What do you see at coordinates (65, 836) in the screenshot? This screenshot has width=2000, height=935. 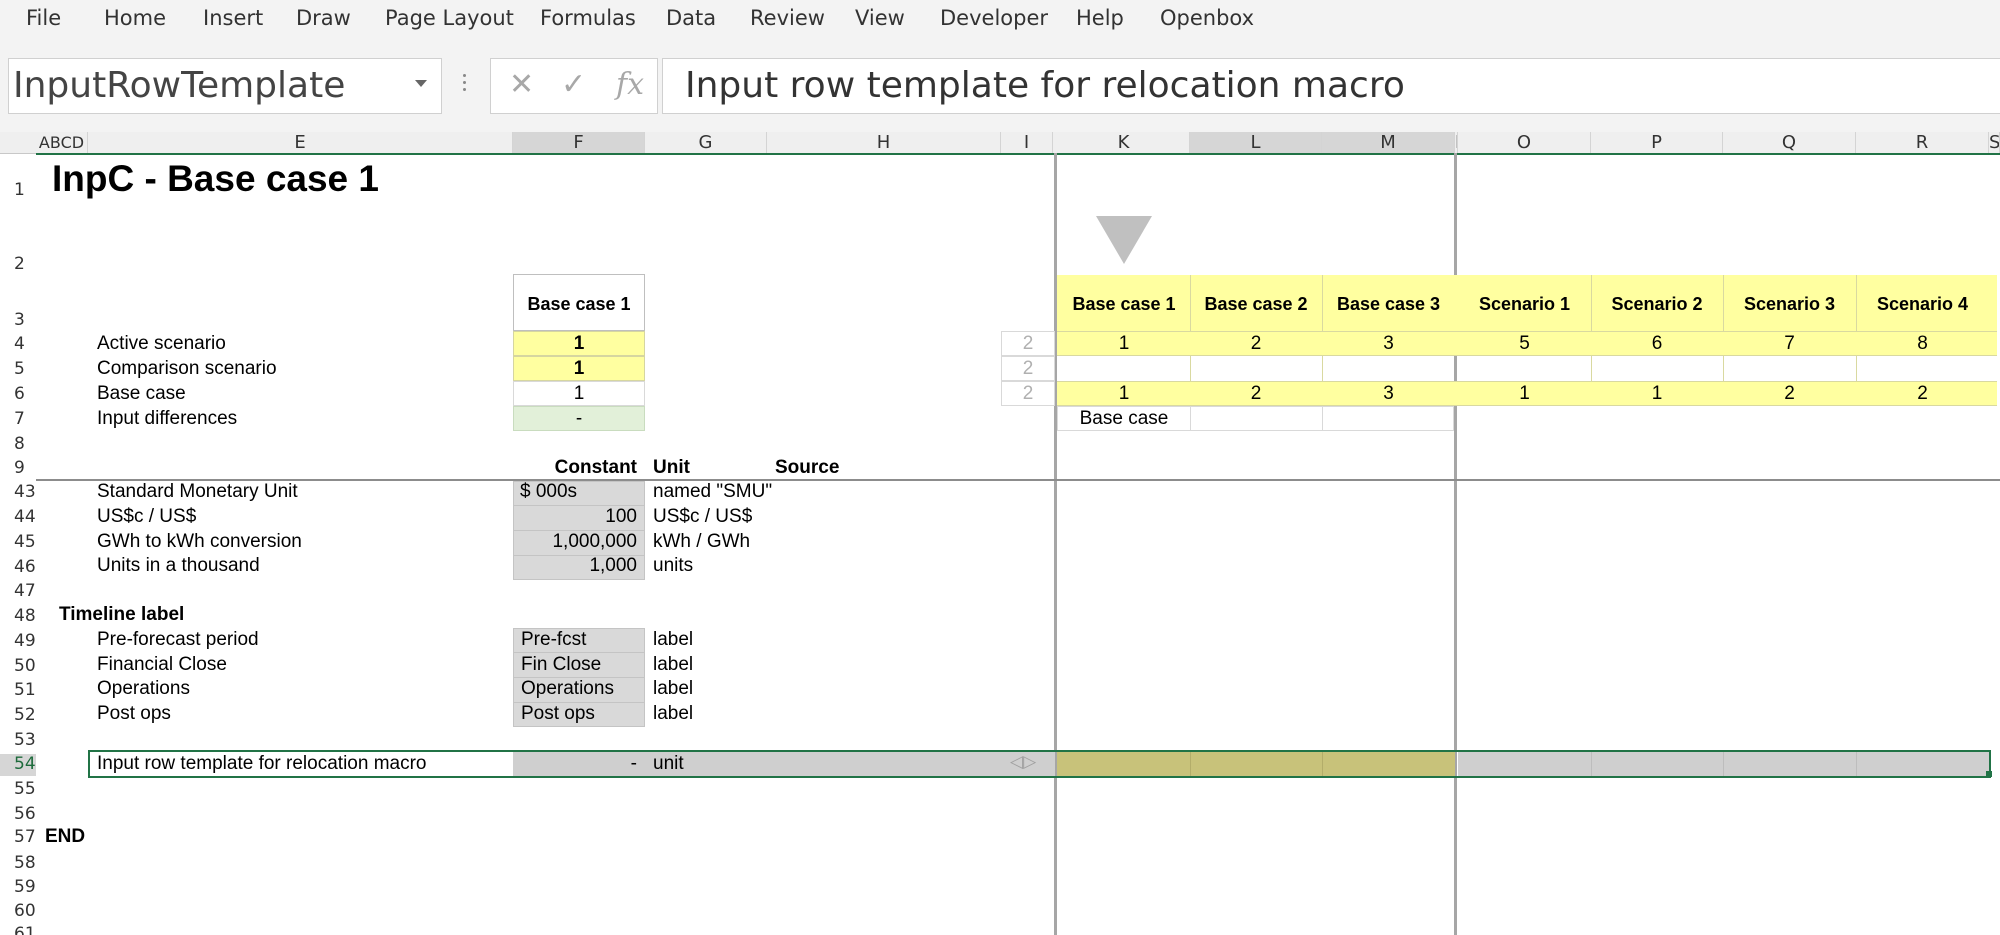 I see `end-marker: END` at bounding box center [65, 836].